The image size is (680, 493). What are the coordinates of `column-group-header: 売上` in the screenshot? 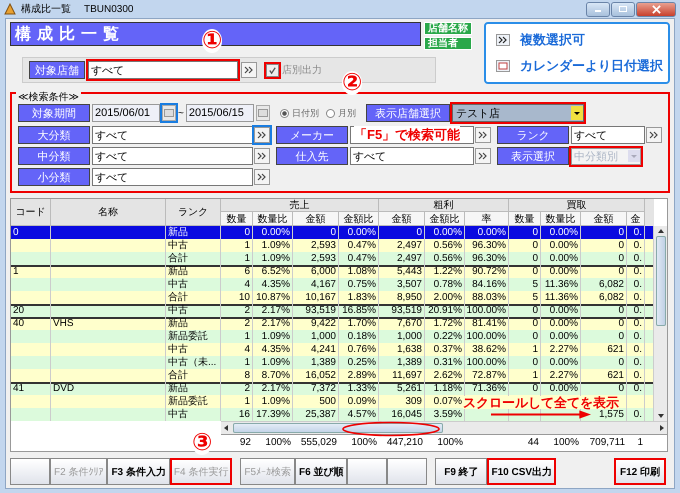 It's located at (300, 205).